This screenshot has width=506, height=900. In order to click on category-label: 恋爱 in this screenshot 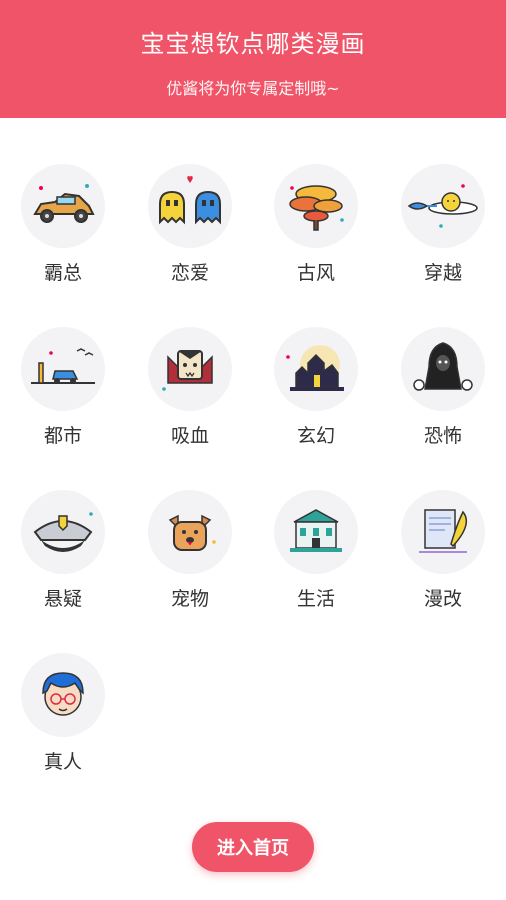, I will do `click(189, 273)`.